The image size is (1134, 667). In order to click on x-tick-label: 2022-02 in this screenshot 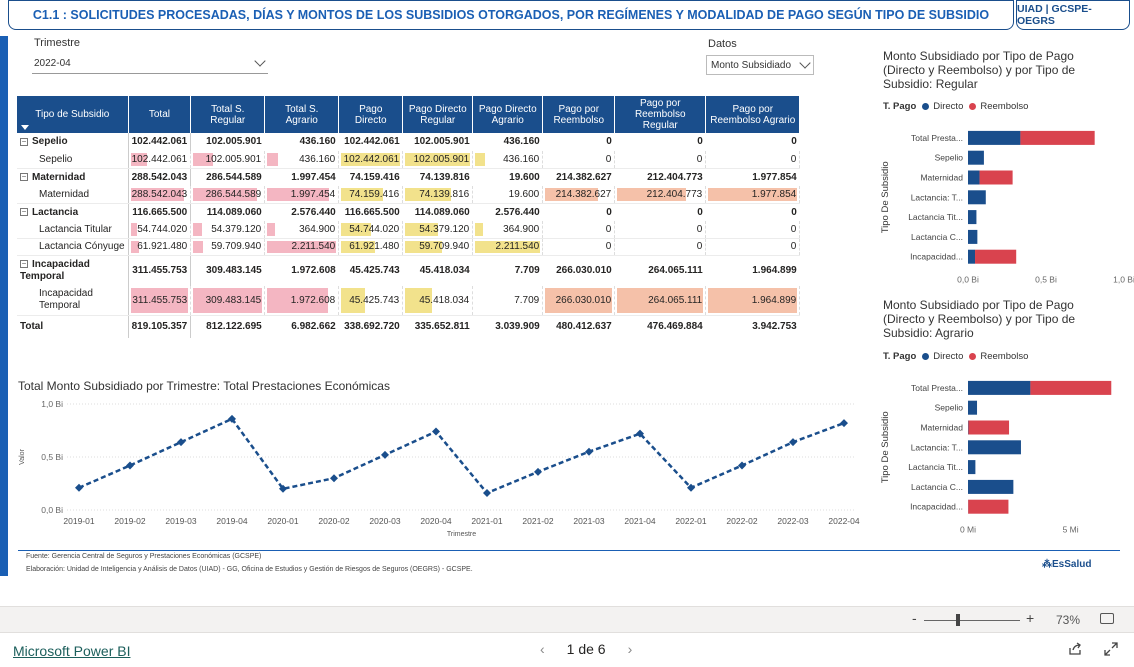, I will do `click(741, 521)`.